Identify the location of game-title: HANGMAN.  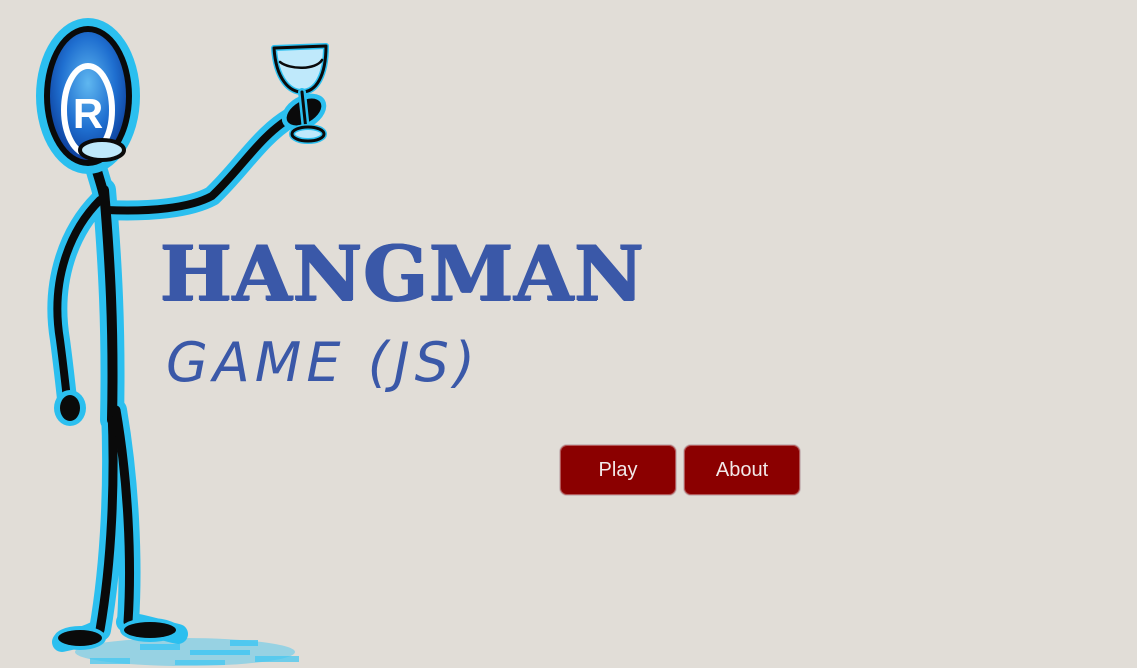
(402, 273).